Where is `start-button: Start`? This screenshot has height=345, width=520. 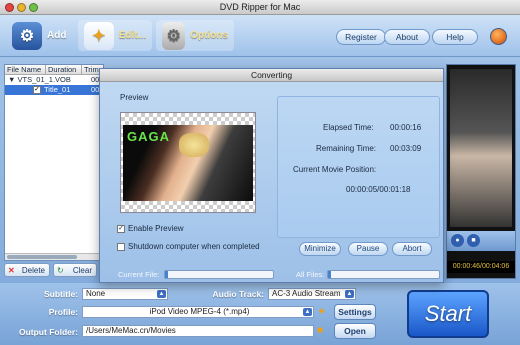
start-button: Start is located at coordinates (448, 314).